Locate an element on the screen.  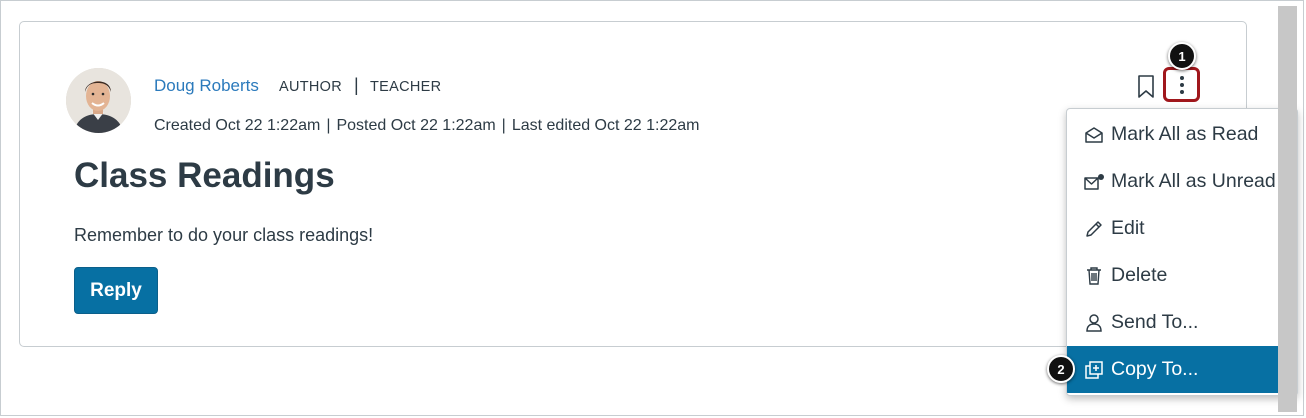
menu-item-label: Mark All as Read is located at coordinates (1185, 134).